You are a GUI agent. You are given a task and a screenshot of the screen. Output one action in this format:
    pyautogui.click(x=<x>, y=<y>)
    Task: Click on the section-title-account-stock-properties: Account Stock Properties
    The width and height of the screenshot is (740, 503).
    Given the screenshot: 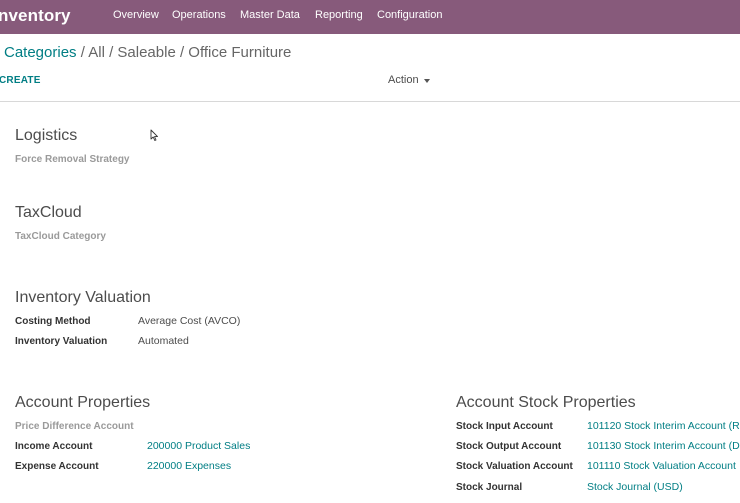 What is the action you would take?
    pyautogui.click(x=546, y=402)
    